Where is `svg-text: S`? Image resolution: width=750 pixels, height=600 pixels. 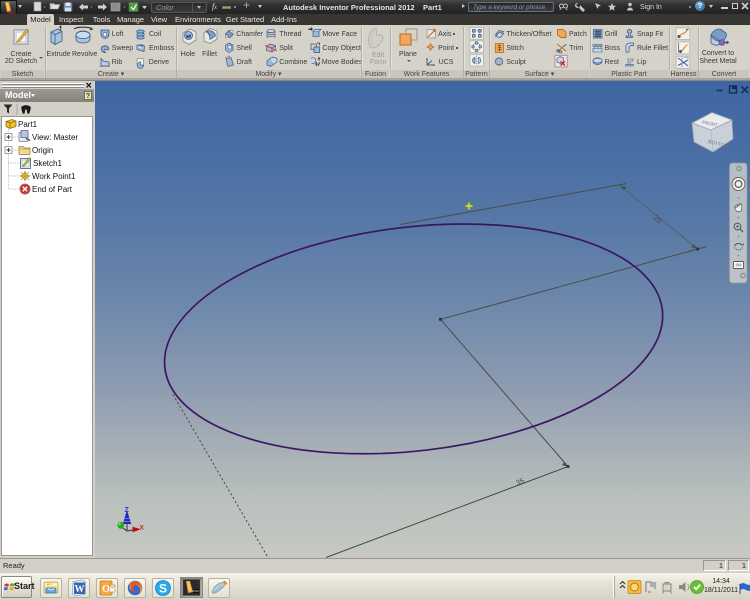 svg-text: S is located at coordinates (163, 589).